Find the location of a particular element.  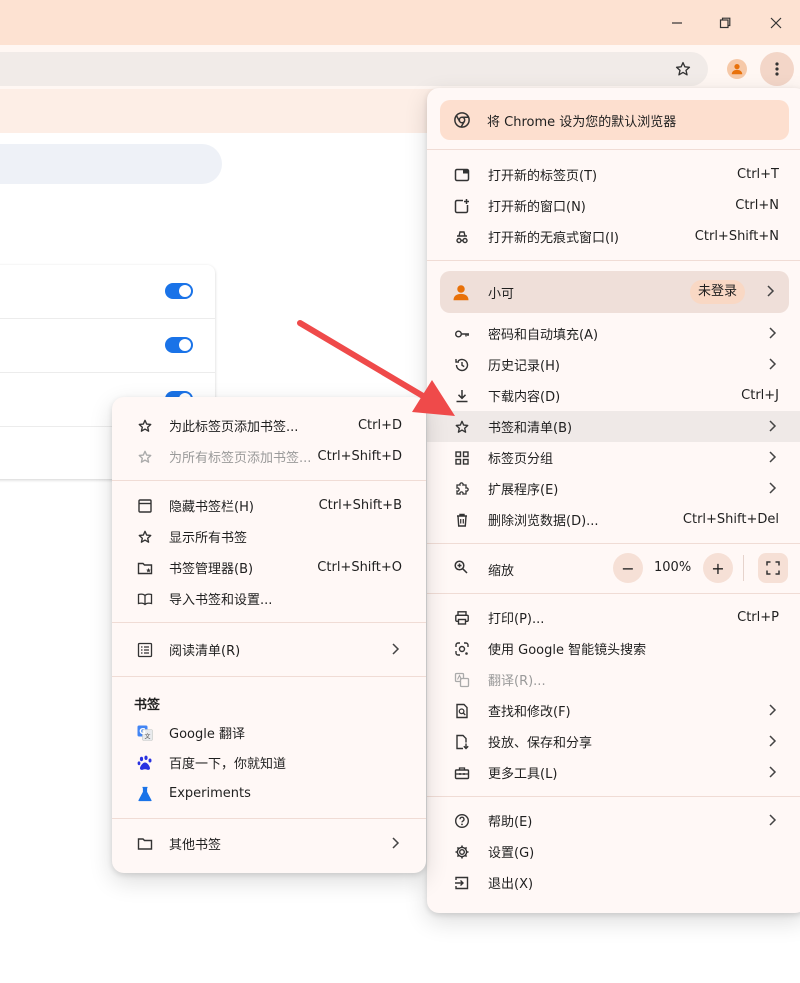

menu-button is located at coordinates (777, 69).